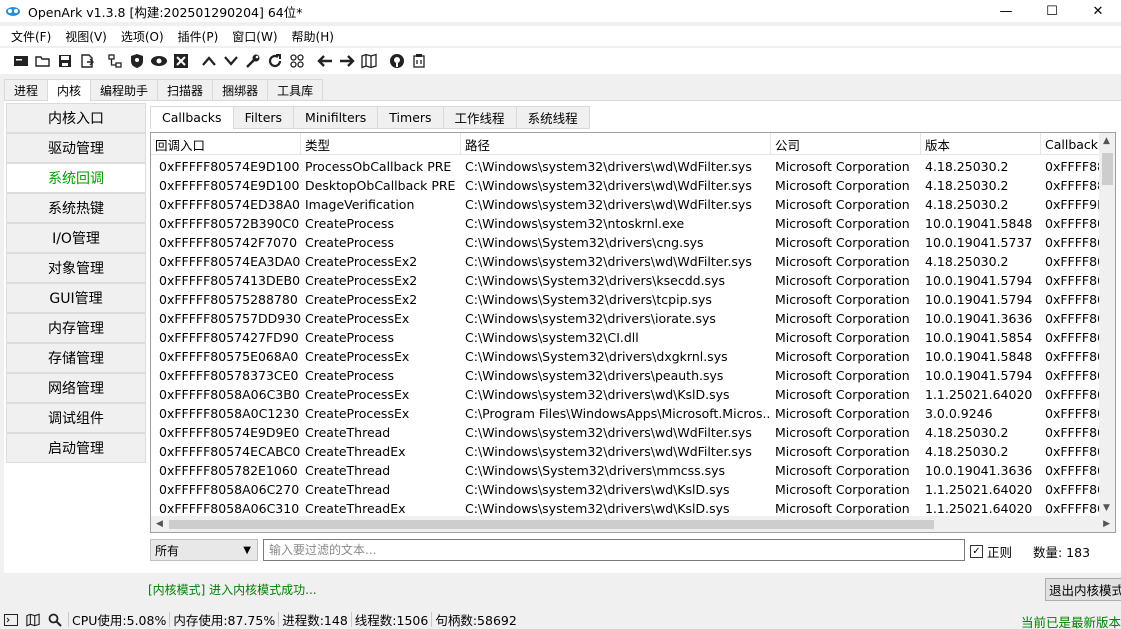 This screenshot has height=629, width=1121. Describe the element at coordinates (31, 36) in the screenshot. I see `menu-file: 文件(F)` at that location.